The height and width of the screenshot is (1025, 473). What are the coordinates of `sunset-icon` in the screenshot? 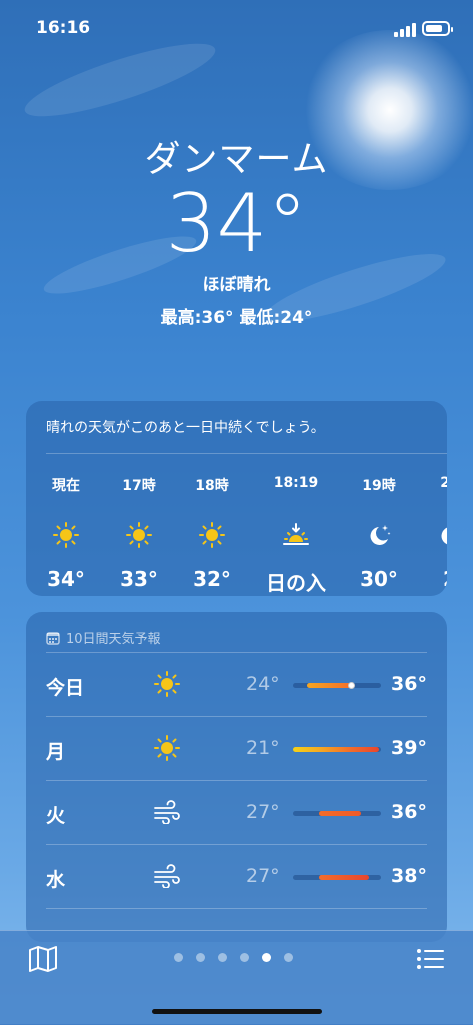 It's located at (296, 535).